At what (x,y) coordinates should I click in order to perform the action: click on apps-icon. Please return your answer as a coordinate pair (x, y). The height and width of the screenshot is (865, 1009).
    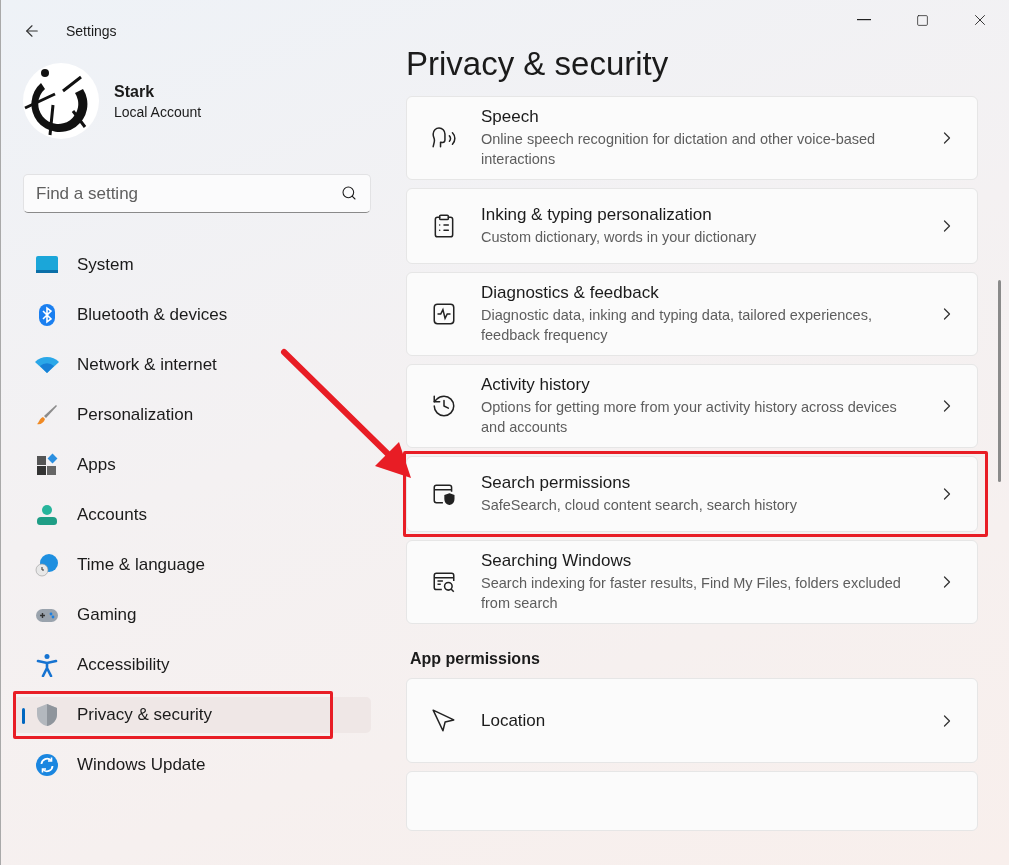
    Looking at the image, I should click on (47, 465).